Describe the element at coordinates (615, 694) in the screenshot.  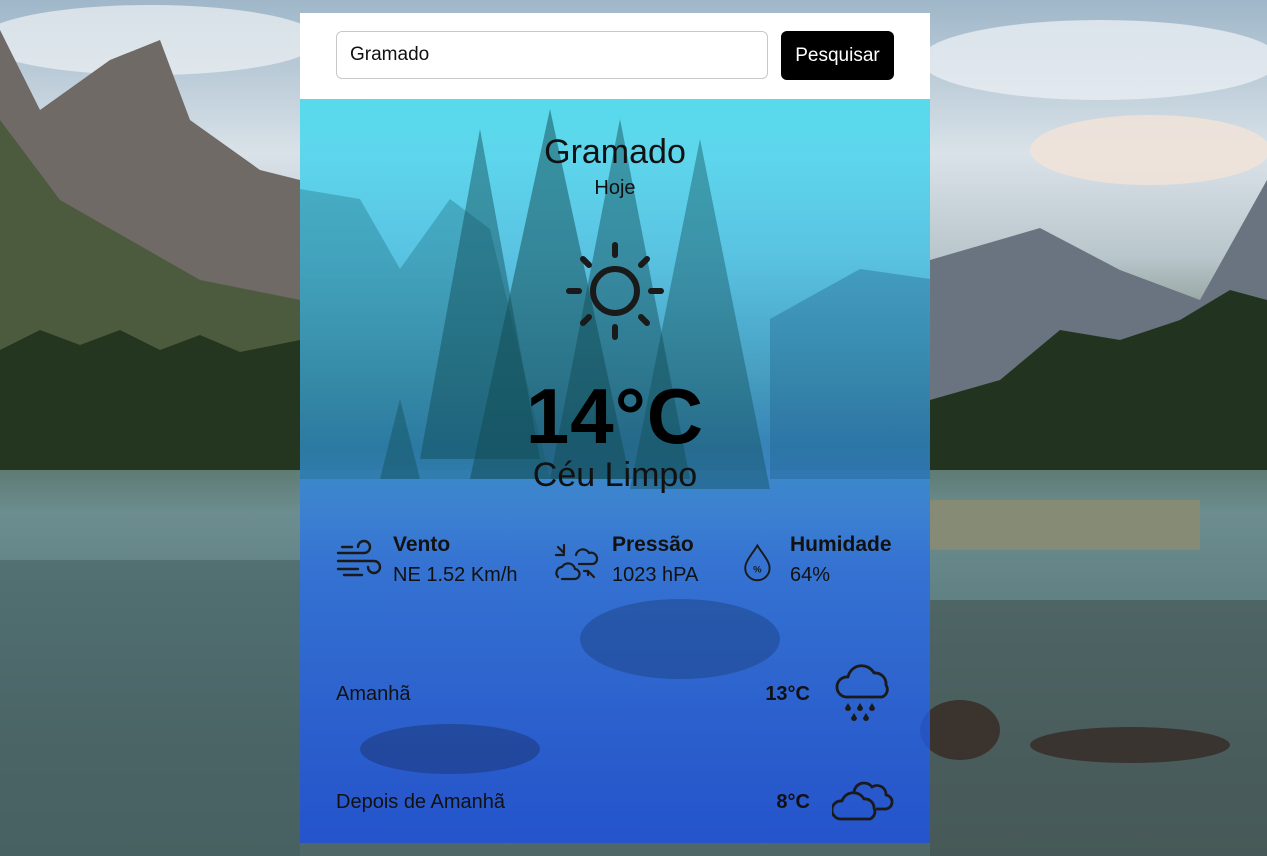
I see `forecast-row-tomorrow: Amanhã 13°C` at that location.